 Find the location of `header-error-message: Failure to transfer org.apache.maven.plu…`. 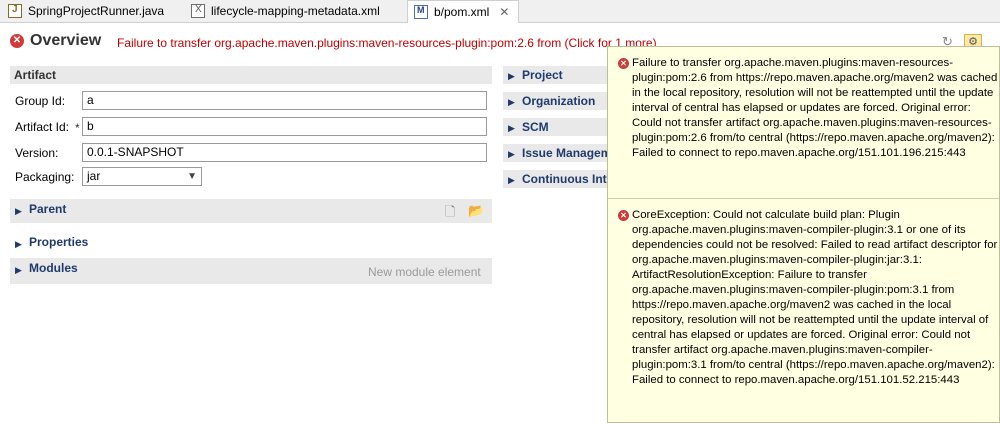

header-error-message: Failure to transfer org.apache.maven.plu… is located at coordinates (387, 43).